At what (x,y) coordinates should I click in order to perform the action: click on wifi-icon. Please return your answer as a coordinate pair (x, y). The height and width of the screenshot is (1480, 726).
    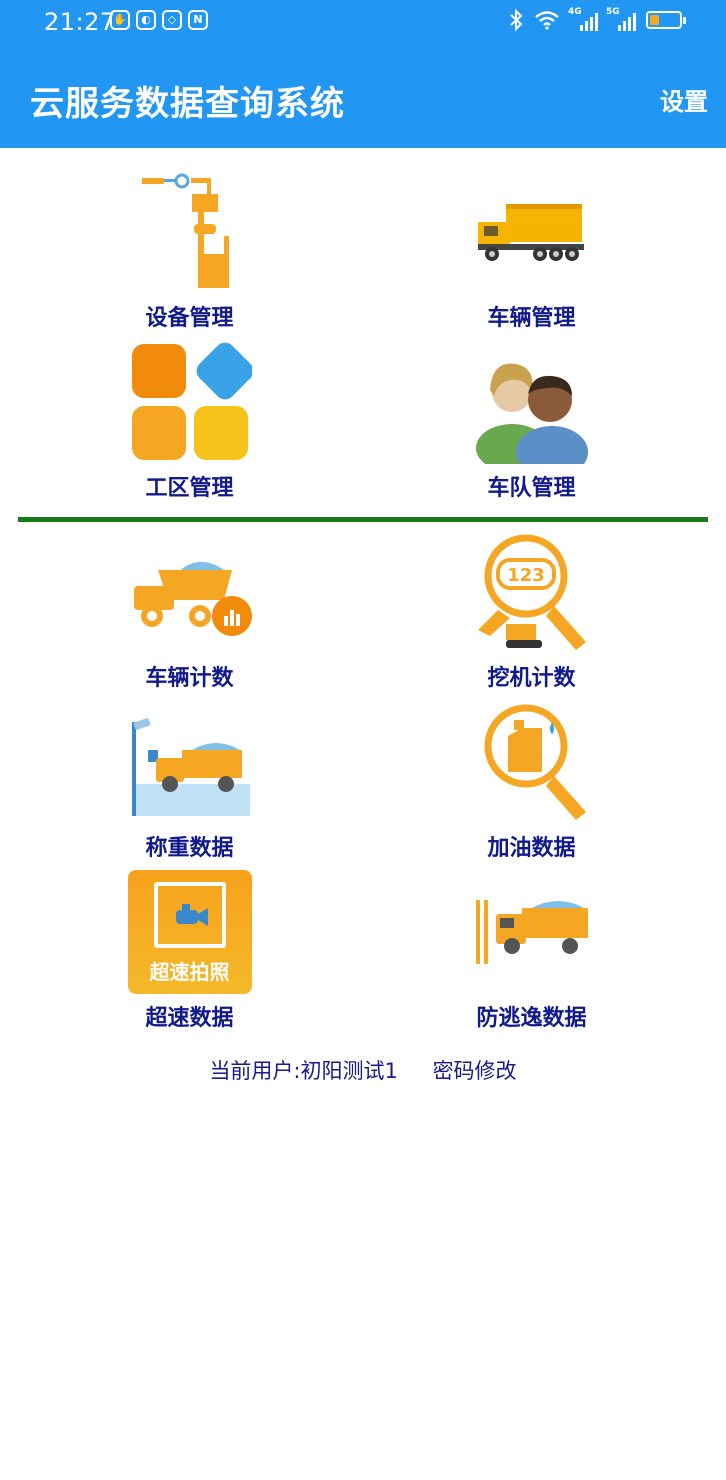
    Looking at the image, I should click on (547, 20).